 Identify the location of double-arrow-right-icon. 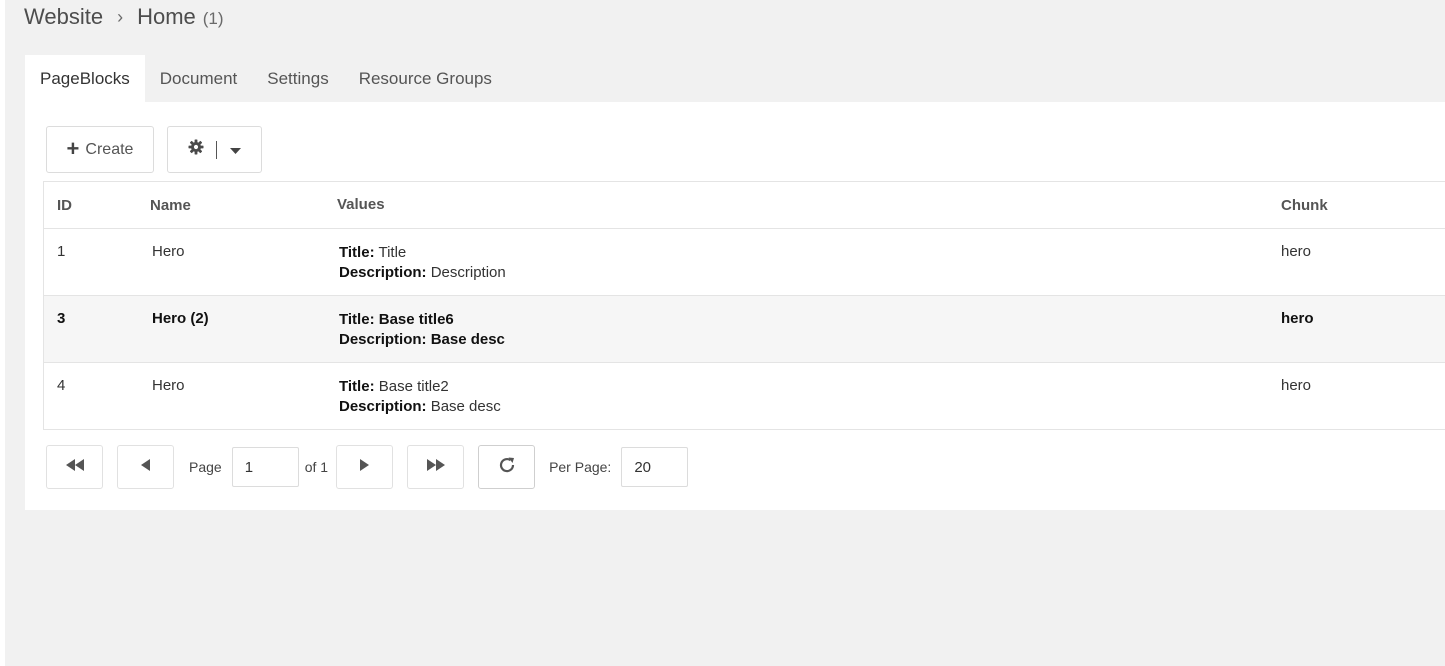
(435, 467).